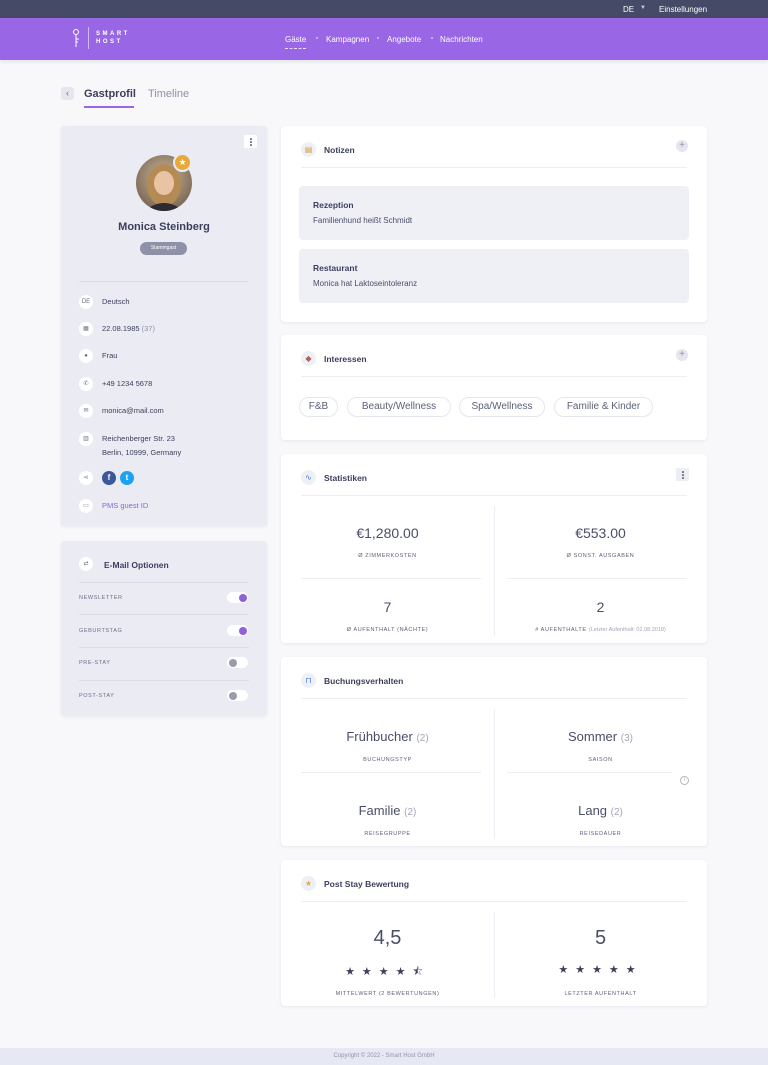 The height and width of the screenshot is (1065, 768). I want to click on profile-menu-button, so click(250, 141).